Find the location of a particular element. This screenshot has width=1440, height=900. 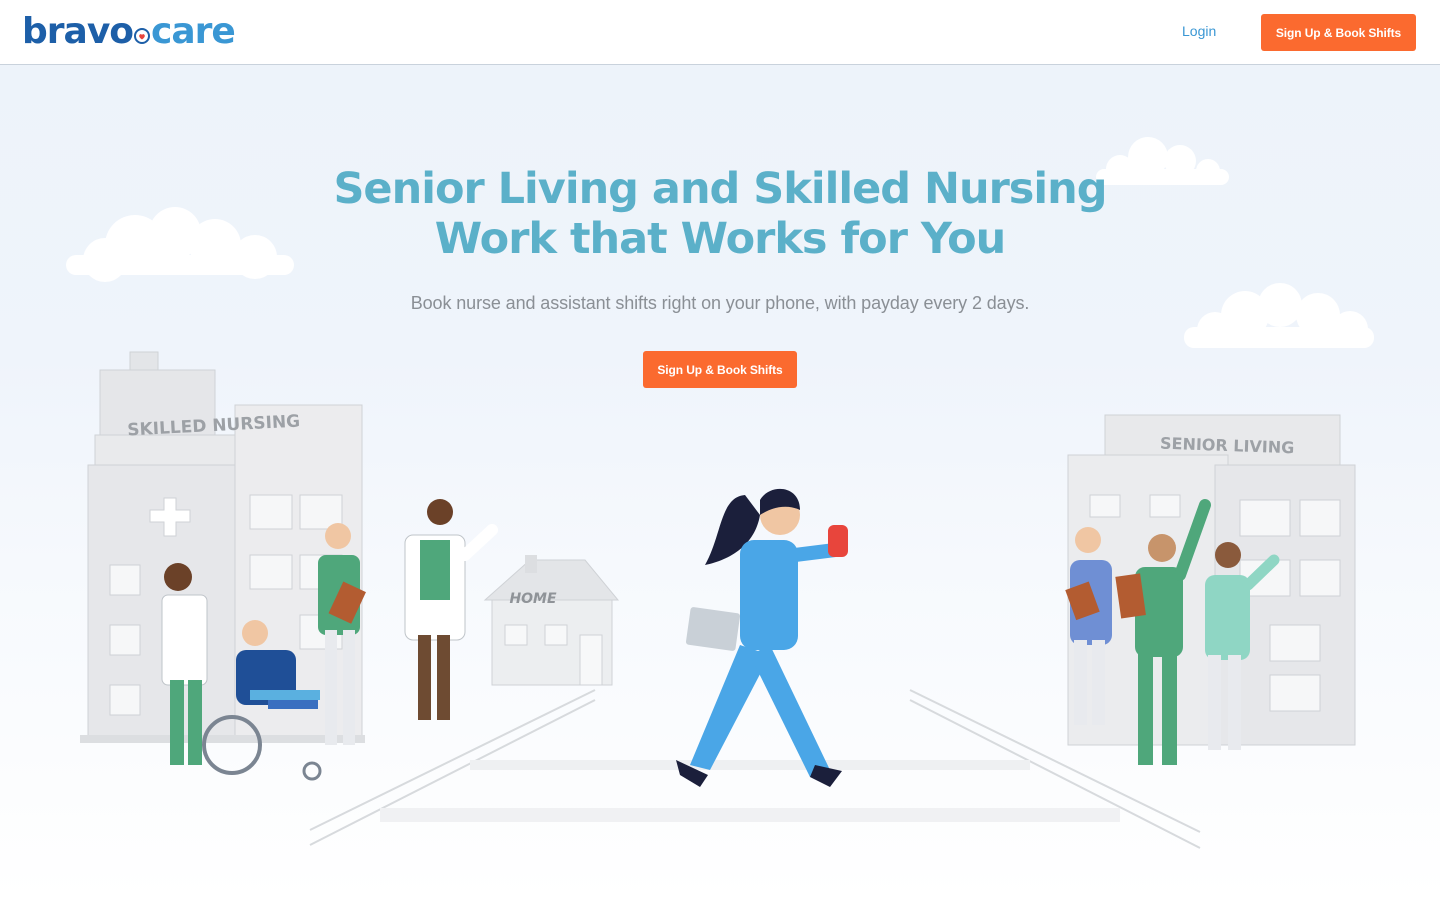

skilled-nursing-building is located at coordinates (222, 547).